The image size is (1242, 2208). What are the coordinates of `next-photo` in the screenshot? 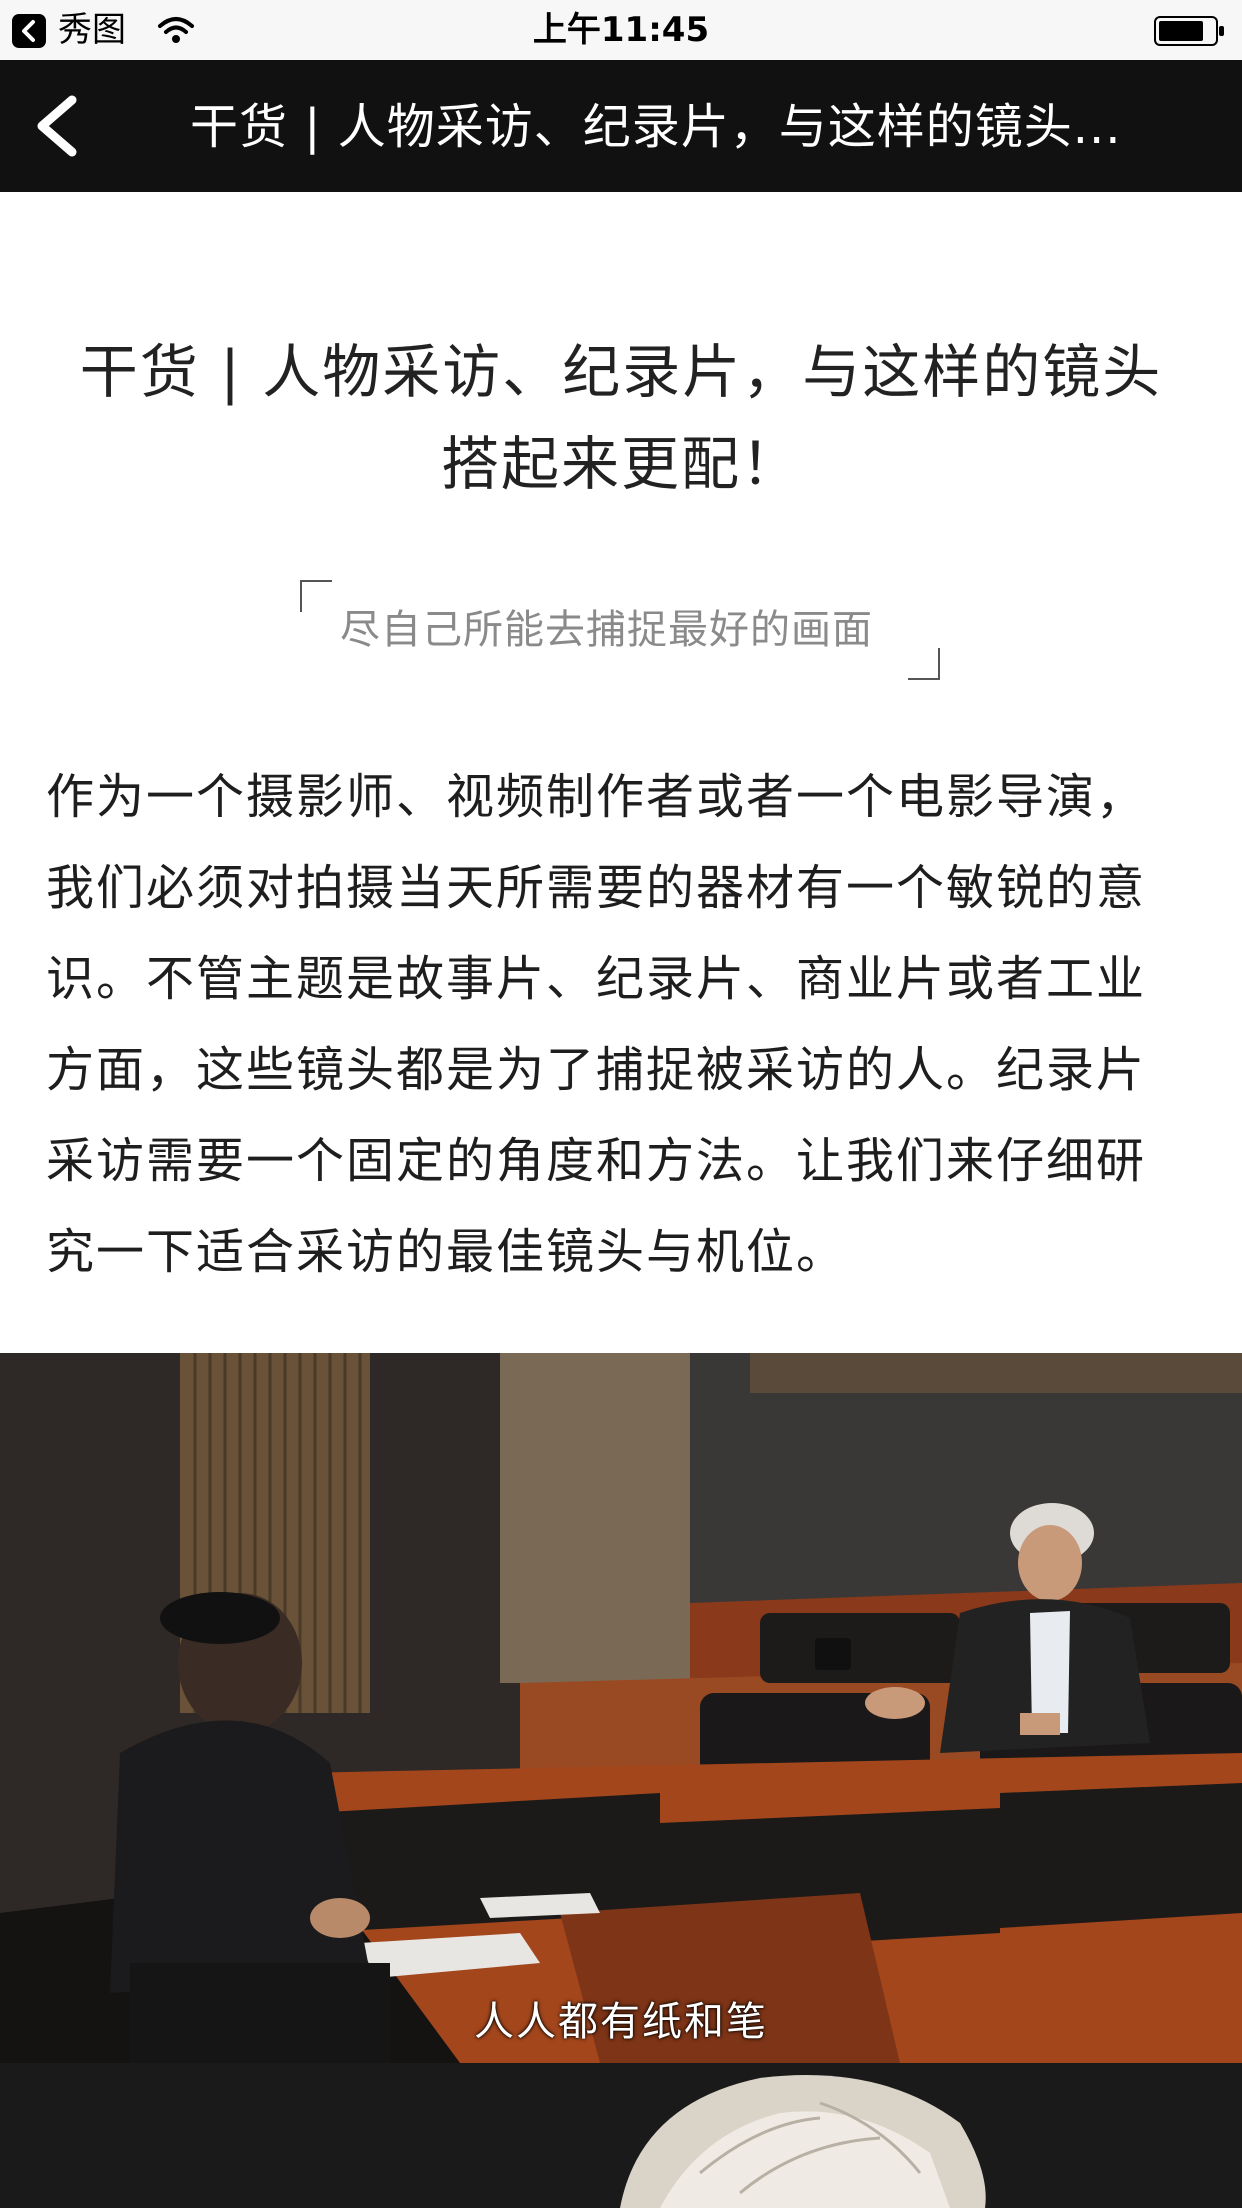 It's located at (621, 2135).